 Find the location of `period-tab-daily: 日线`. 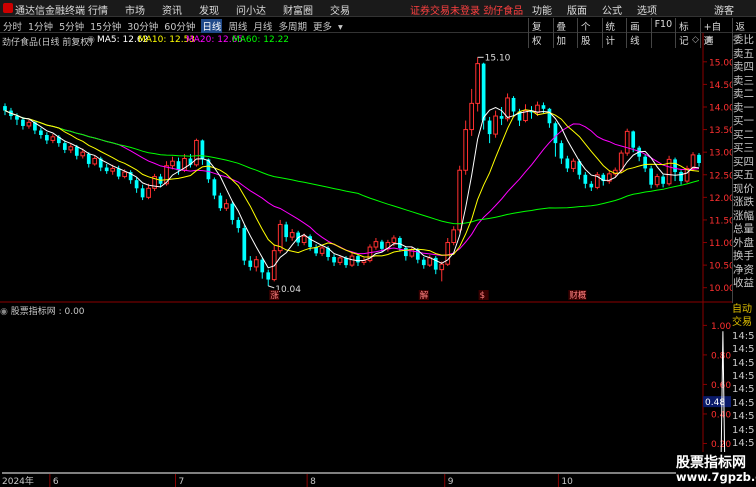

period-tab-daily: 日线 is located at coordinates (212, 26).